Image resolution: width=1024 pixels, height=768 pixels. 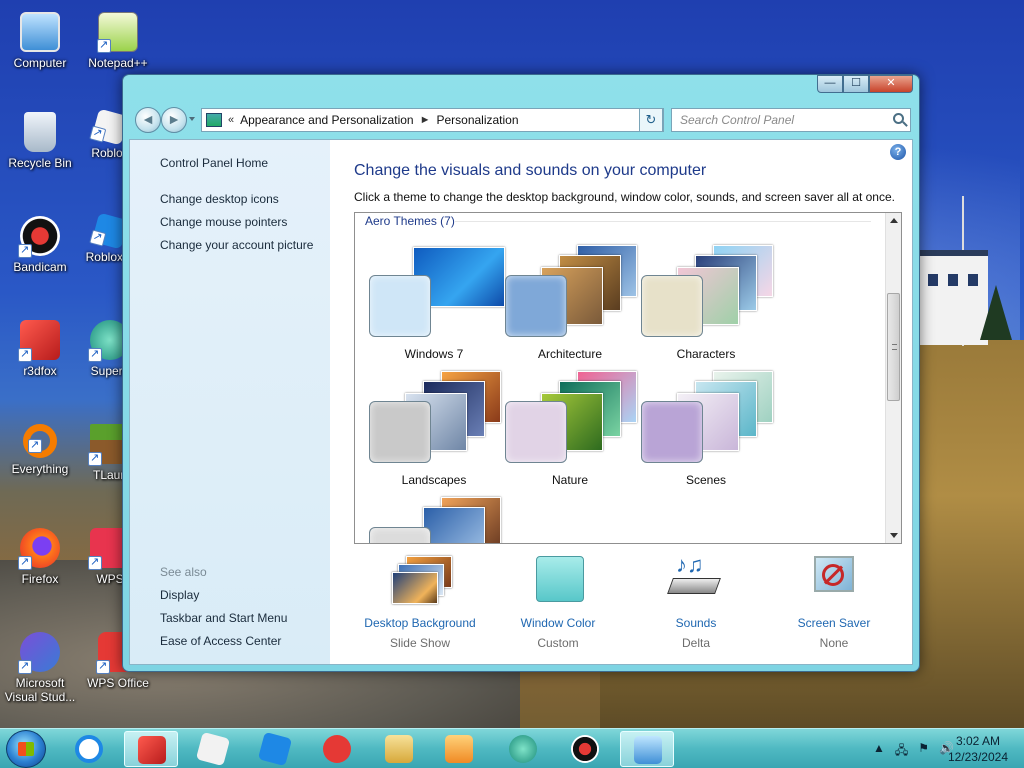 What do you see at coordinates (40, 441) in the screenshot?
I see `everything-icon` at bounding box center [40, 441].